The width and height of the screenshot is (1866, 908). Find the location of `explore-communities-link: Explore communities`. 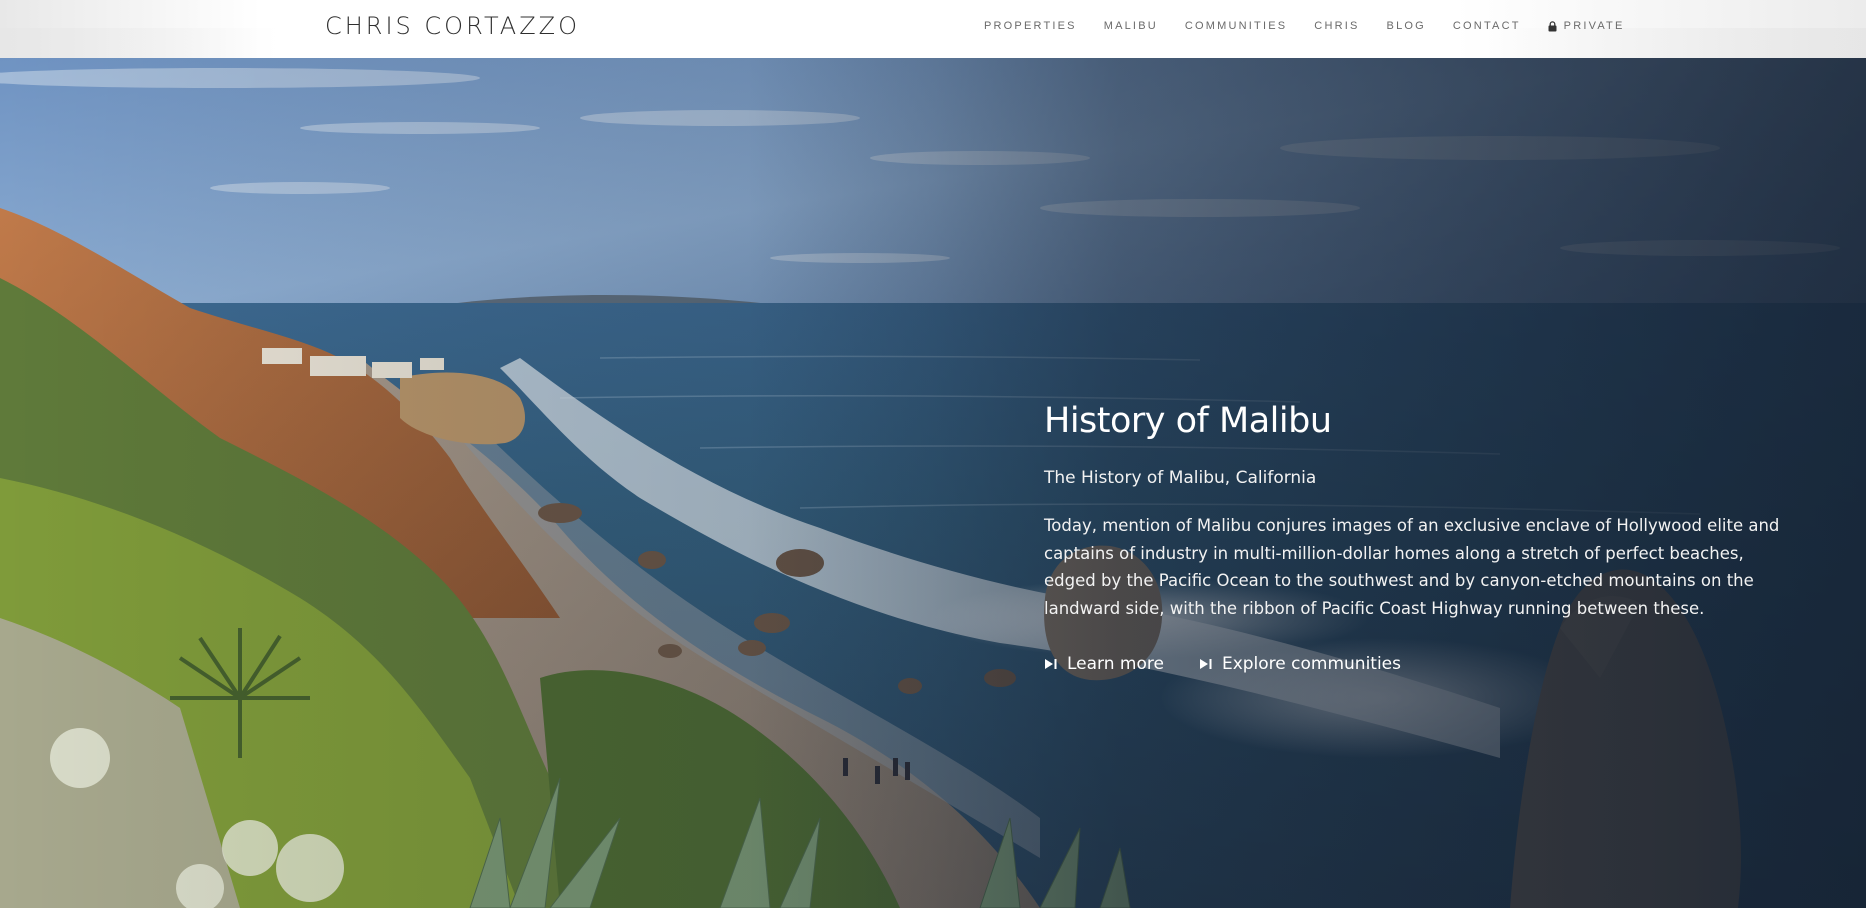

explore-communities-link: Explore communities is located at coordinates (1300, 664).